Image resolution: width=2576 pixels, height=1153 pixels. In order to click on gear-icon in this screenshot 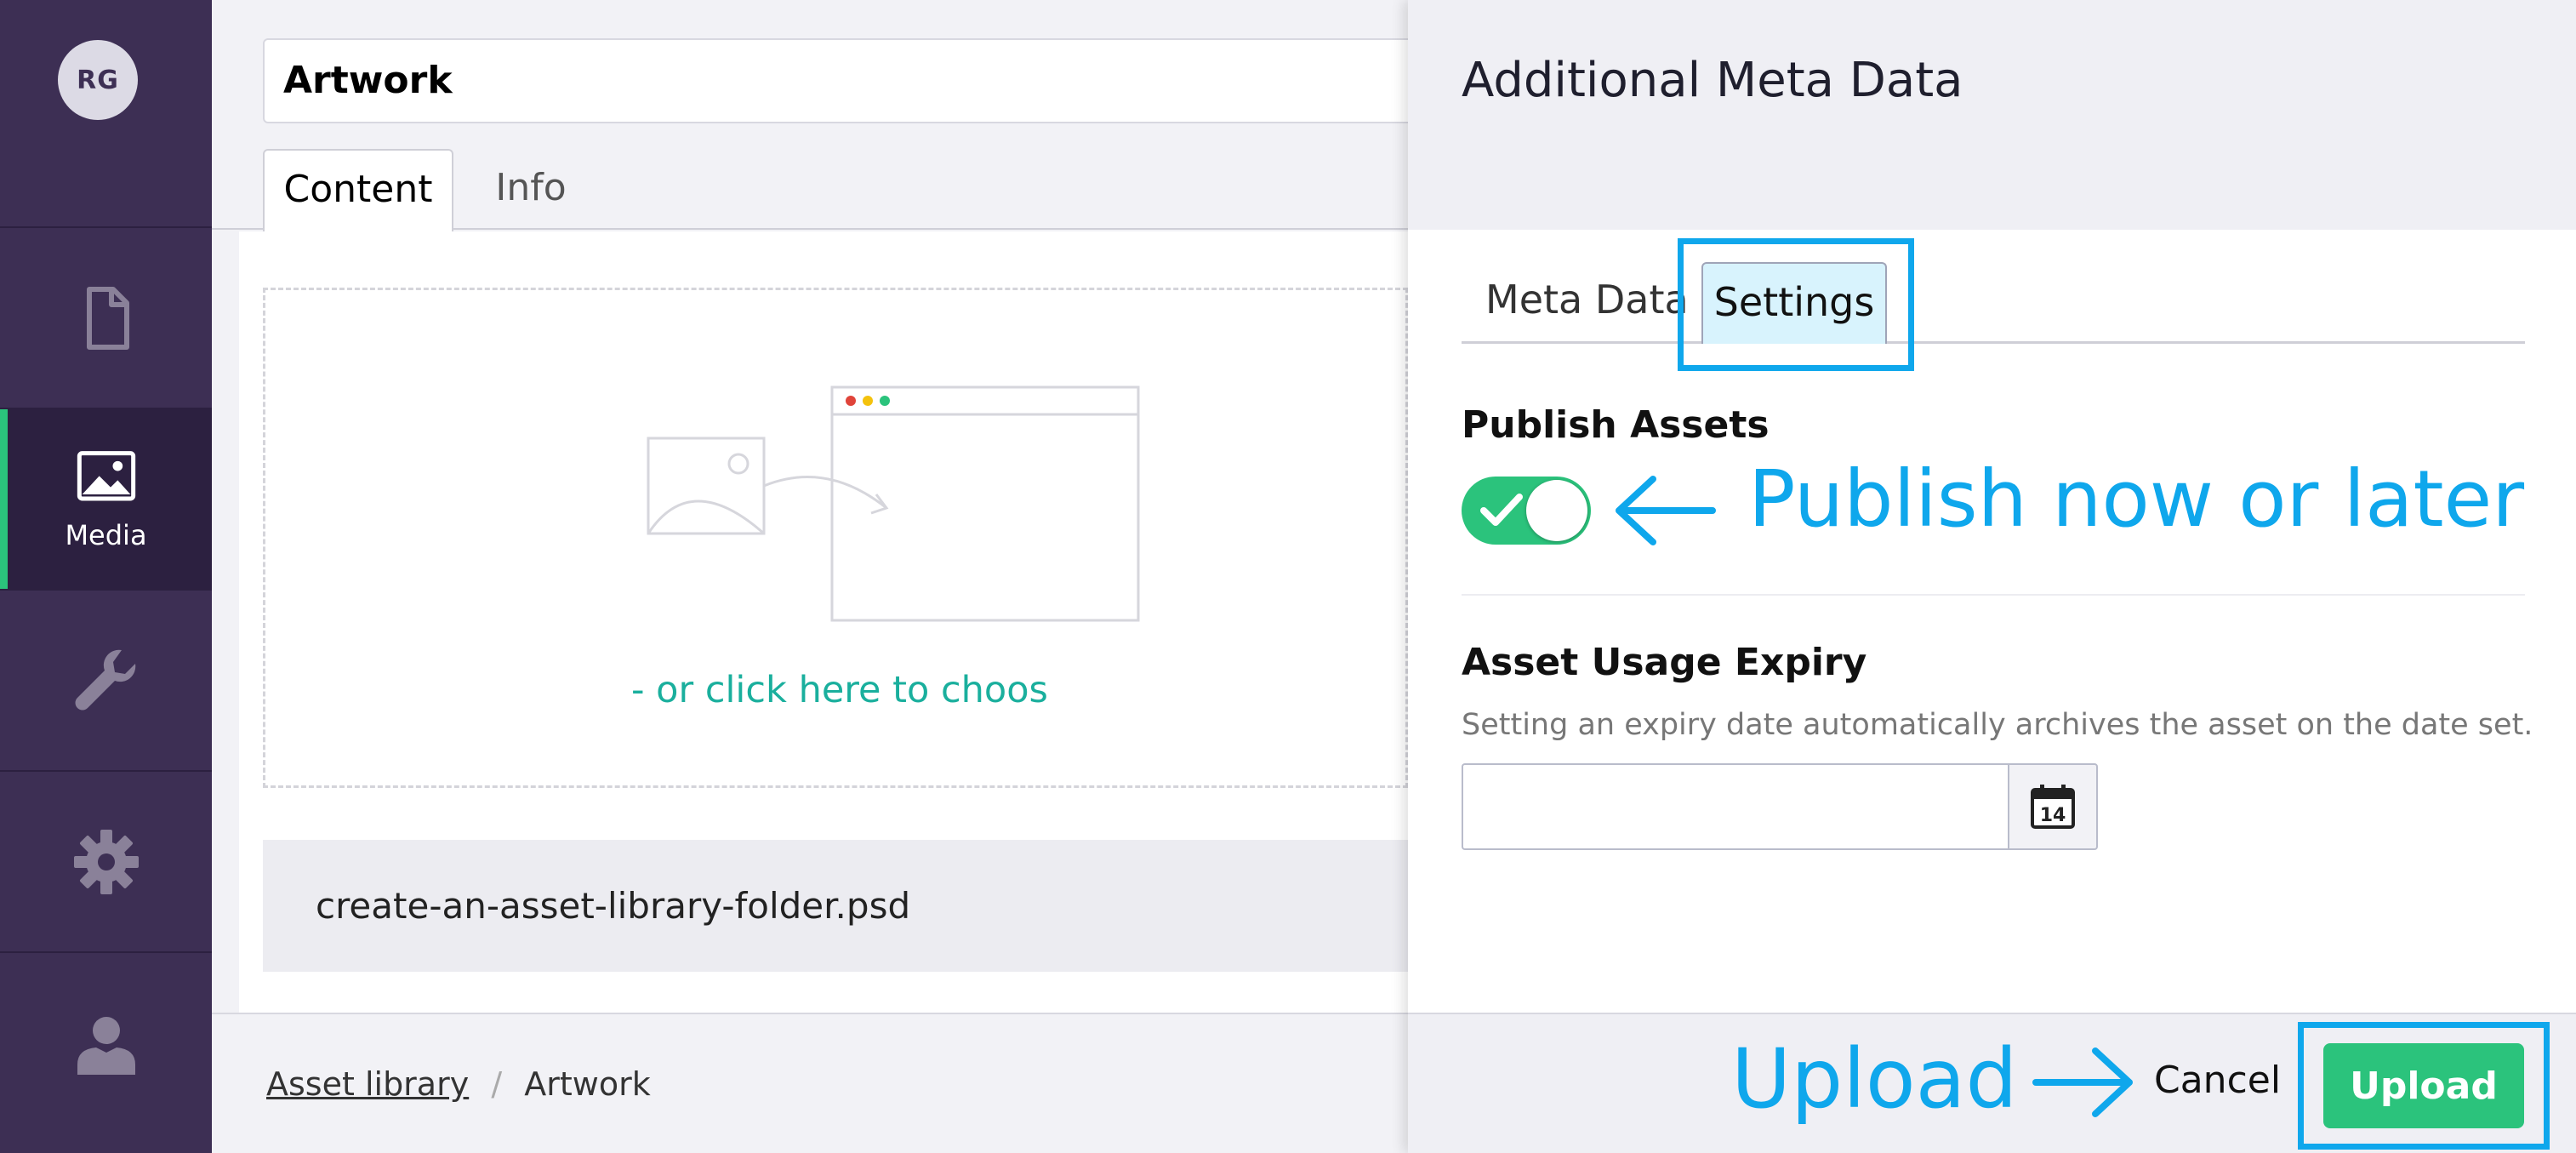, I will do `click(106, 861)`.